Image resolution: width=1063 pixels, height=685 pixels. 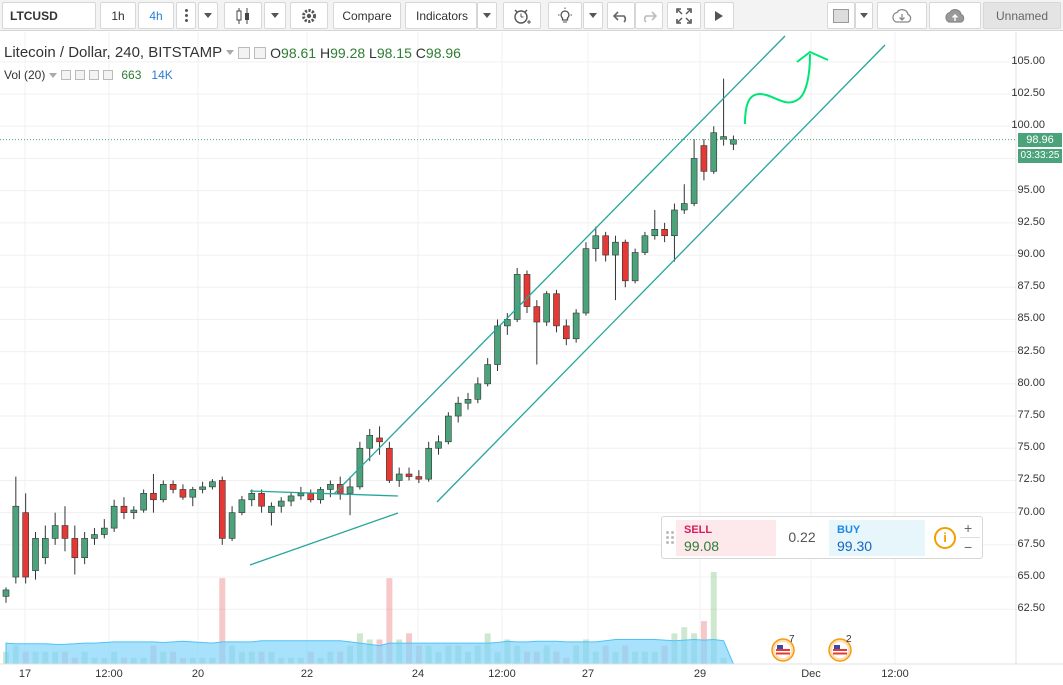 What do you see at coordinates (877, 538) in the screenshot?
I see `buy-button: BUY 99.30` at bounding box center [877, 538].